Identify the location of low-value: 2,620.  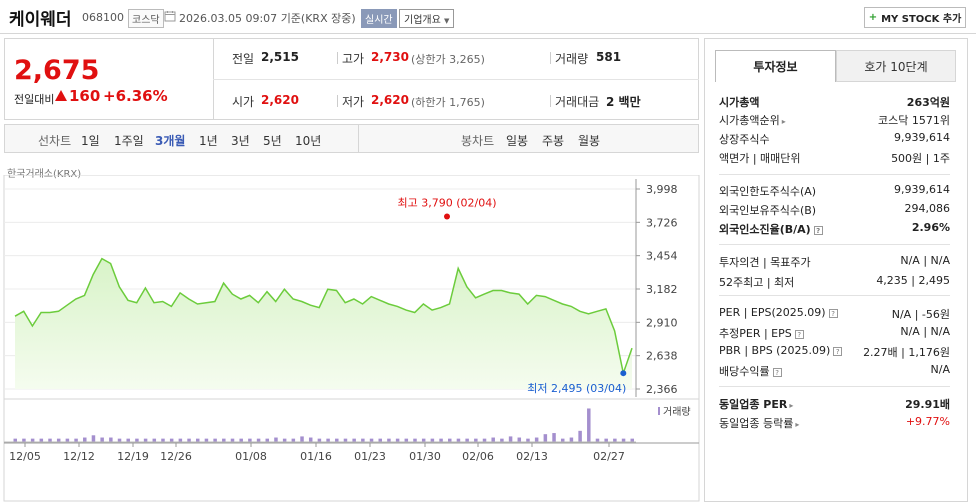
(390, 100).